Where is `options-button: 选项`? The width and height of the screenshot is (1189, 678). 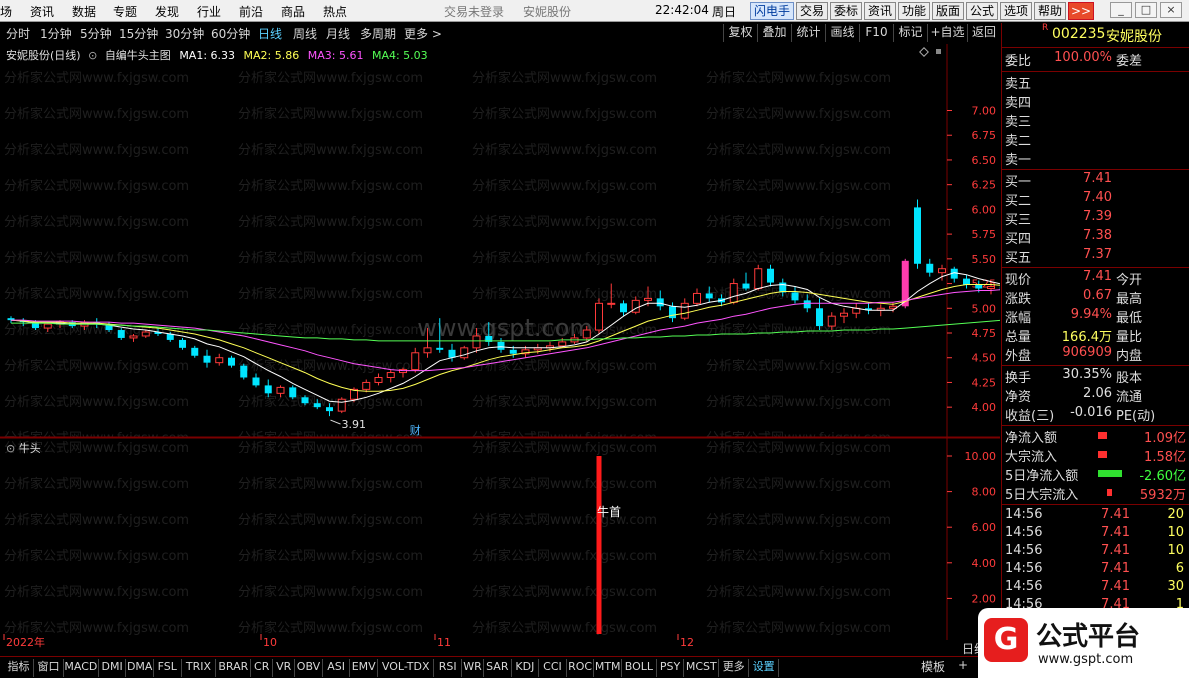 options-button: 选项 is located at coordinates (1016, 11).